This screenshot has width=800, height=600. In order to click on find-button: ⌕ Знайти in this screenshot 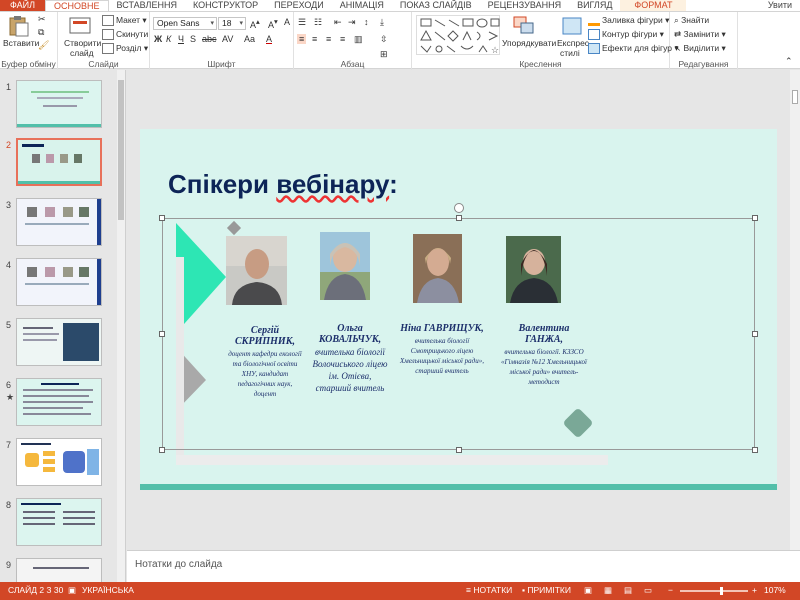, I will do `click(691, 20)`.